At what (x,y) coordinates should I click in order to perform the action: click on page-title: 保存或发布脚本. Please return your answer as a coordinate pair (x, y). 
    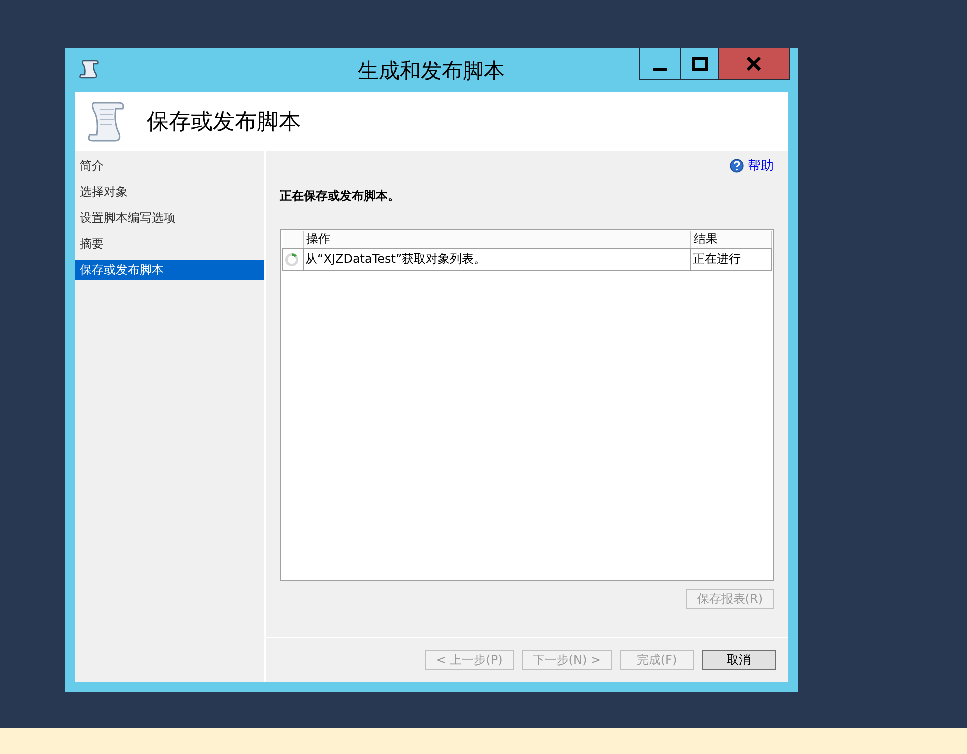
    Looking at the image, I should click on (224, 122).